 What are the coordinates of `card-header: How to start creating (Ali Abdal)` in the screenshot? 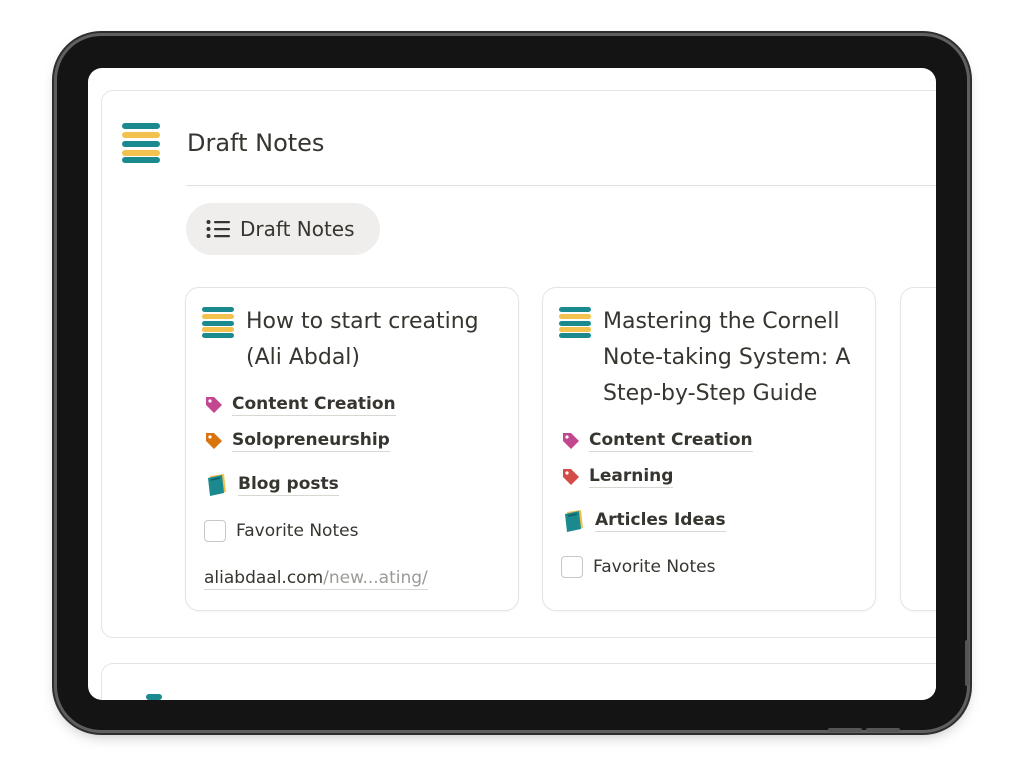 It's located at (353, 340).